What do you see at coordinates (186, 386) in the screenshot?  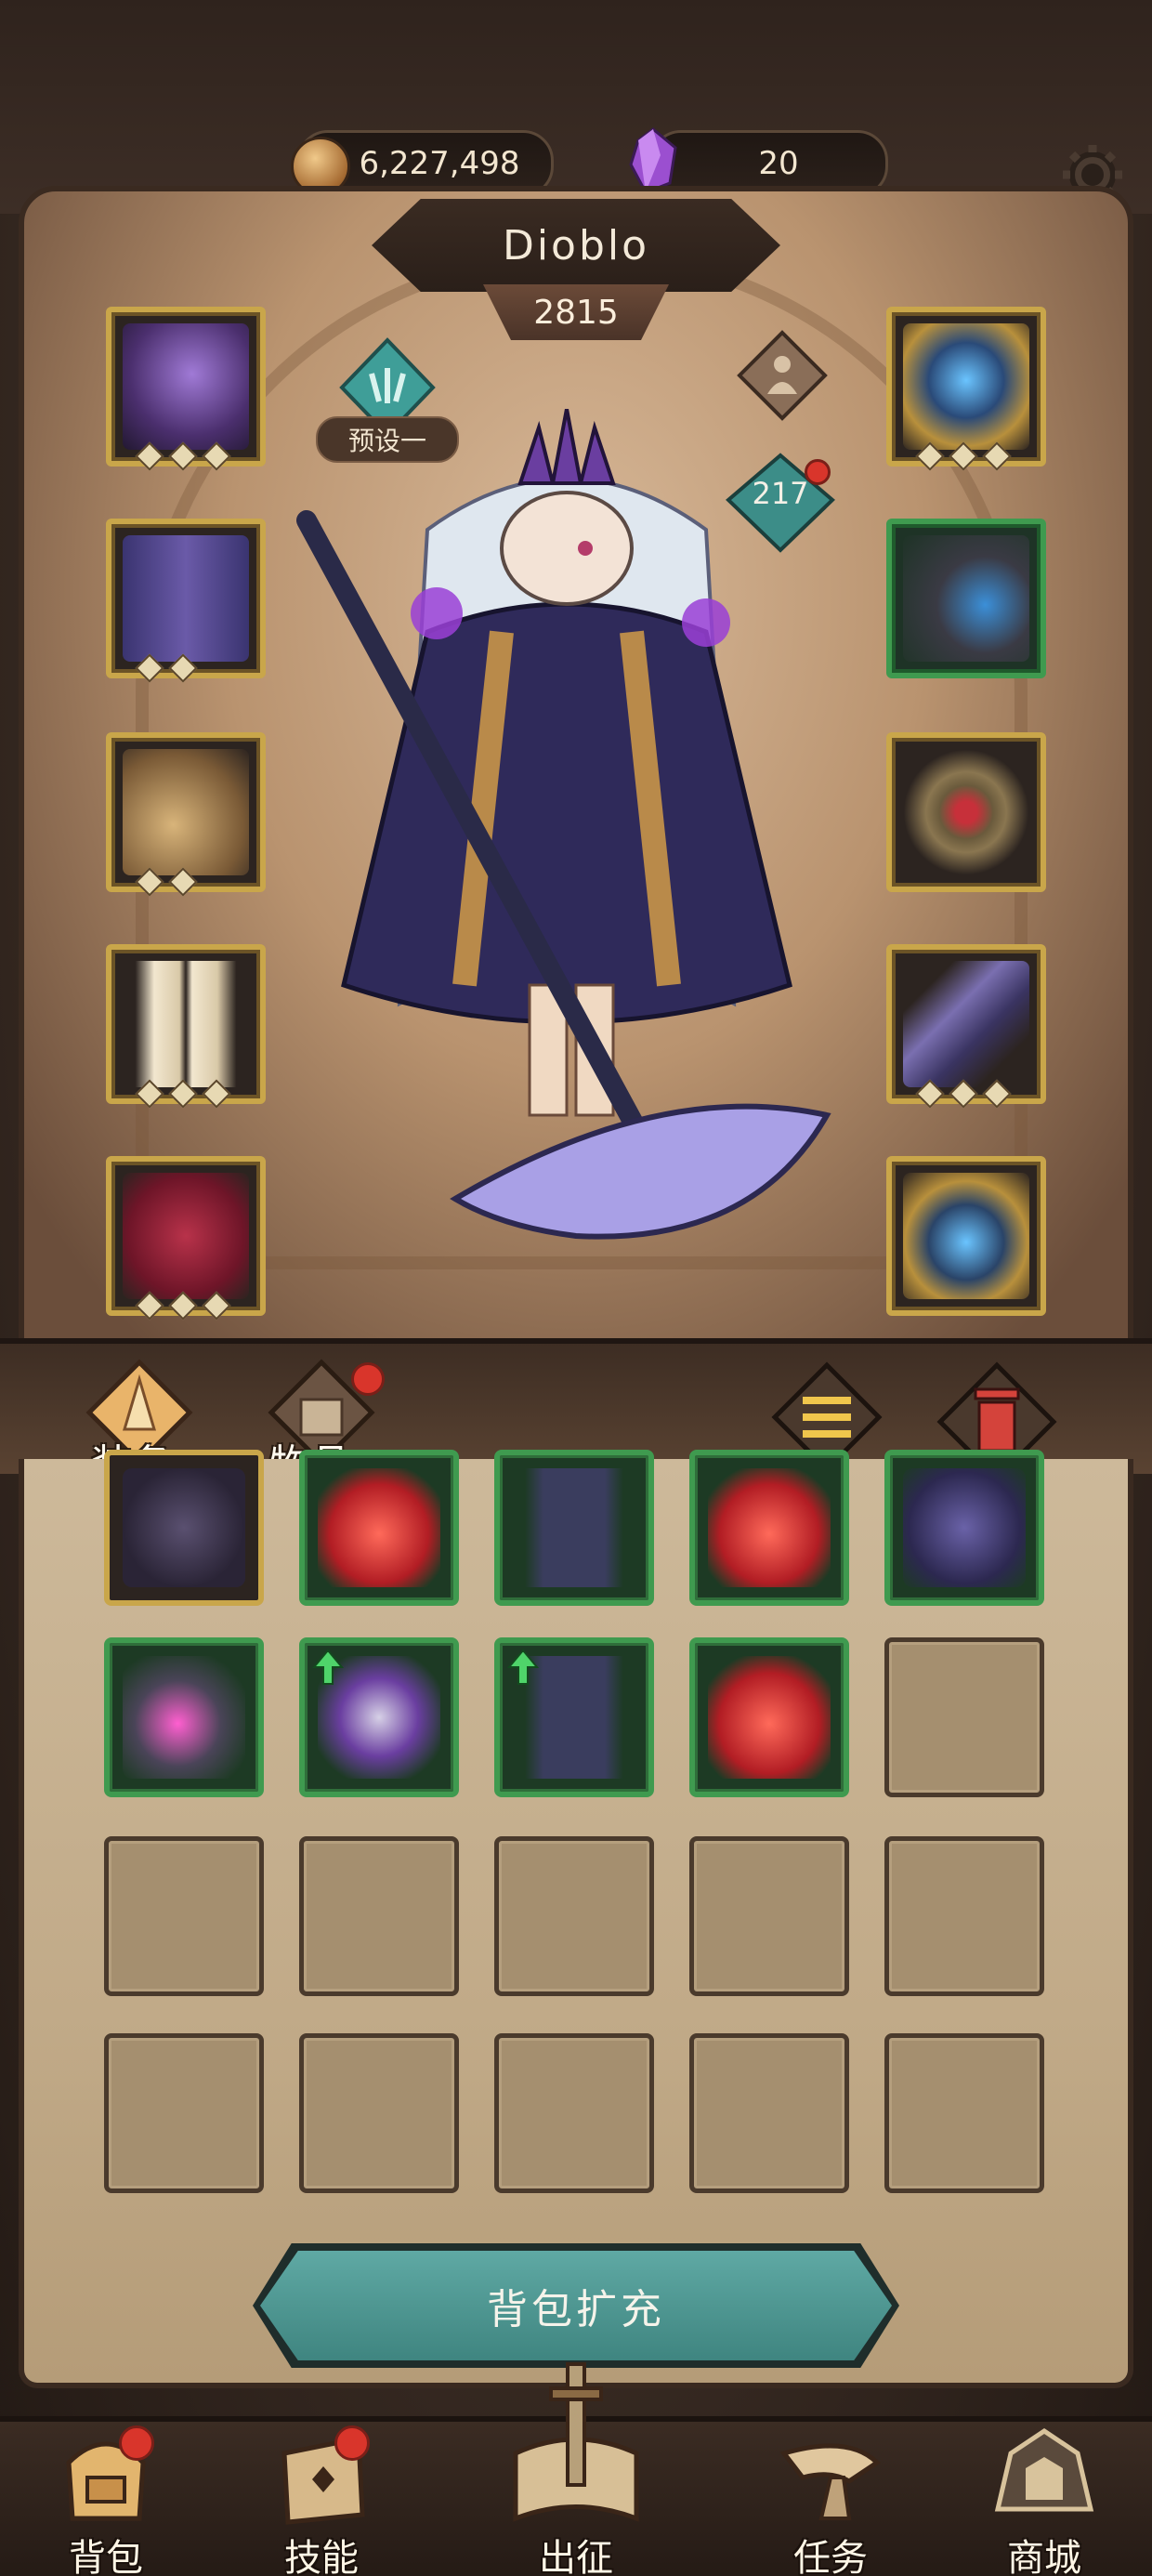 I see `helmet-item` at bounding box center [186, 386].